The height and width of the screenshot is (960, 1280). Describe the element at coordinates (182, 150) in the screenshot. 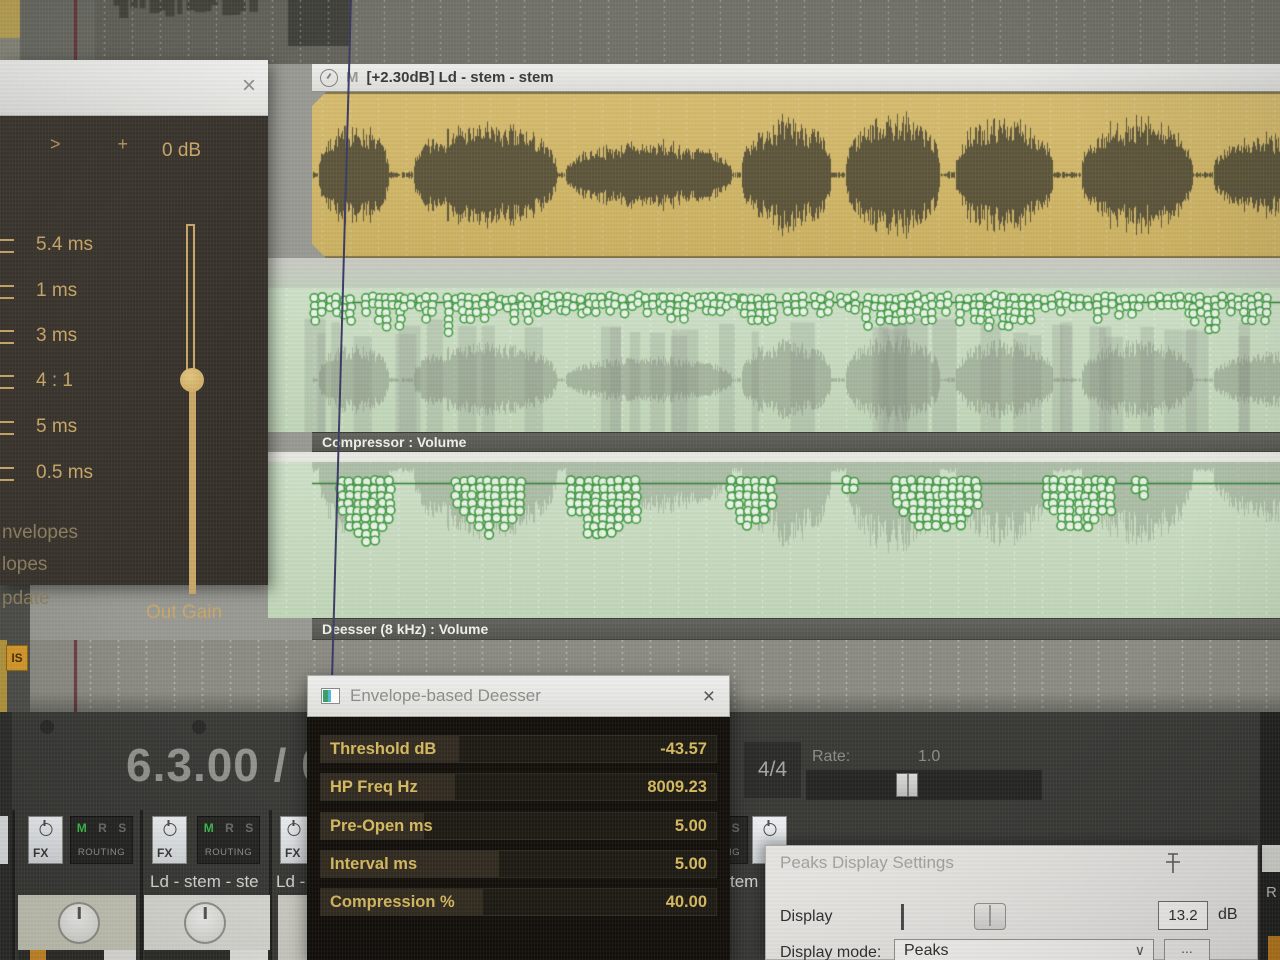

I see `out-gain-header: 0 dB` at that location.